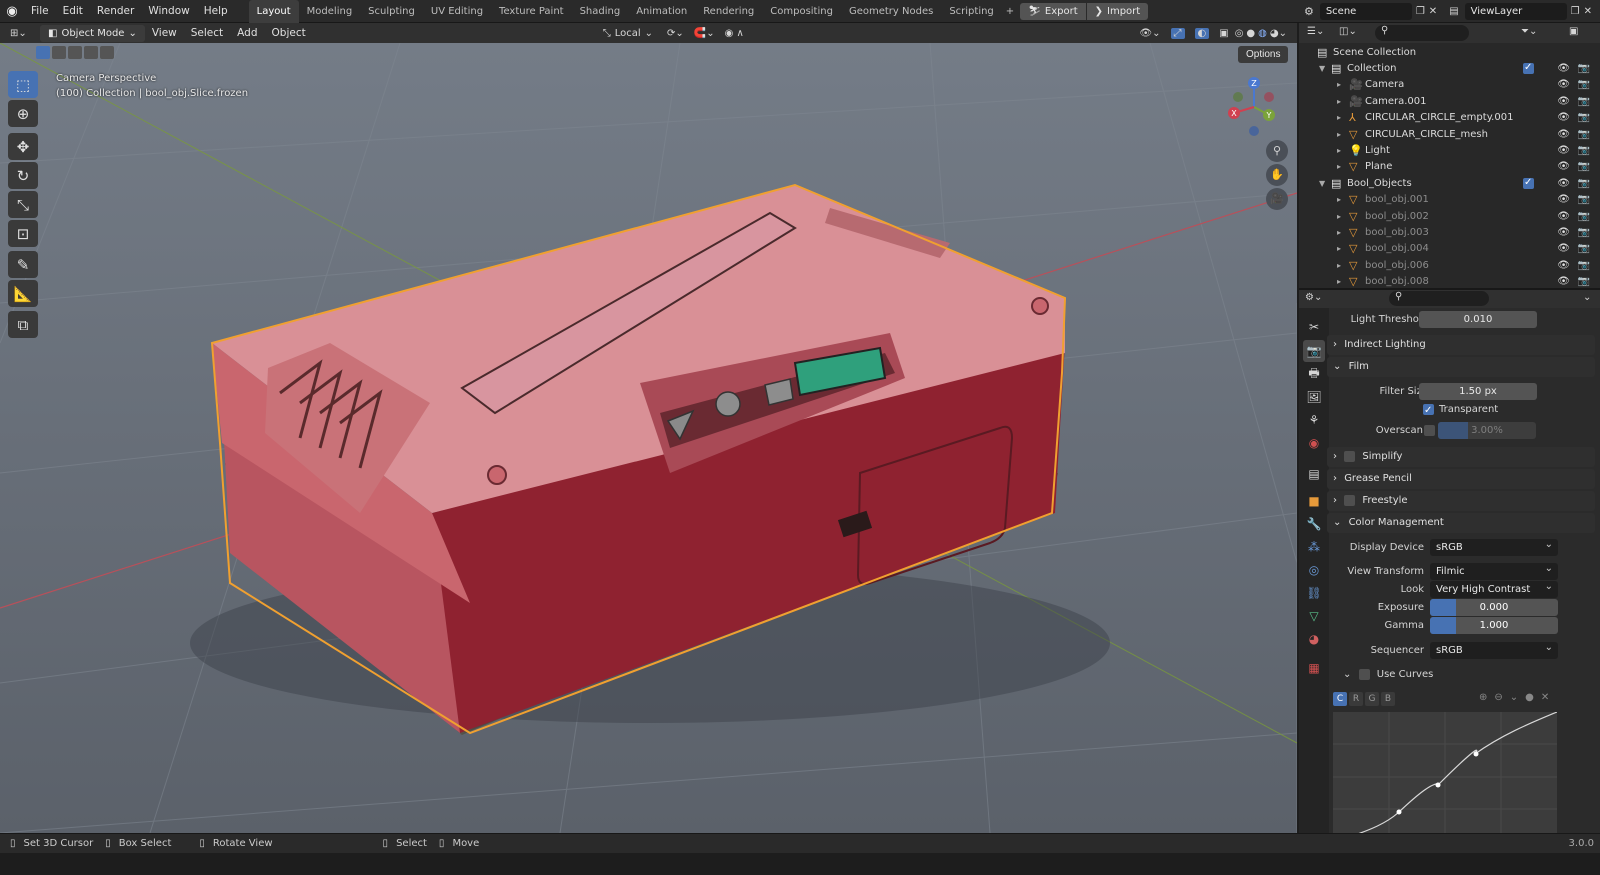 Image resolution: width=1600 pixels, height=875 pixels. What do you see at coordinates (1223, 33) in the screenshot?
I see `xray-icon: ▣` at bounding box center [1223, 33].